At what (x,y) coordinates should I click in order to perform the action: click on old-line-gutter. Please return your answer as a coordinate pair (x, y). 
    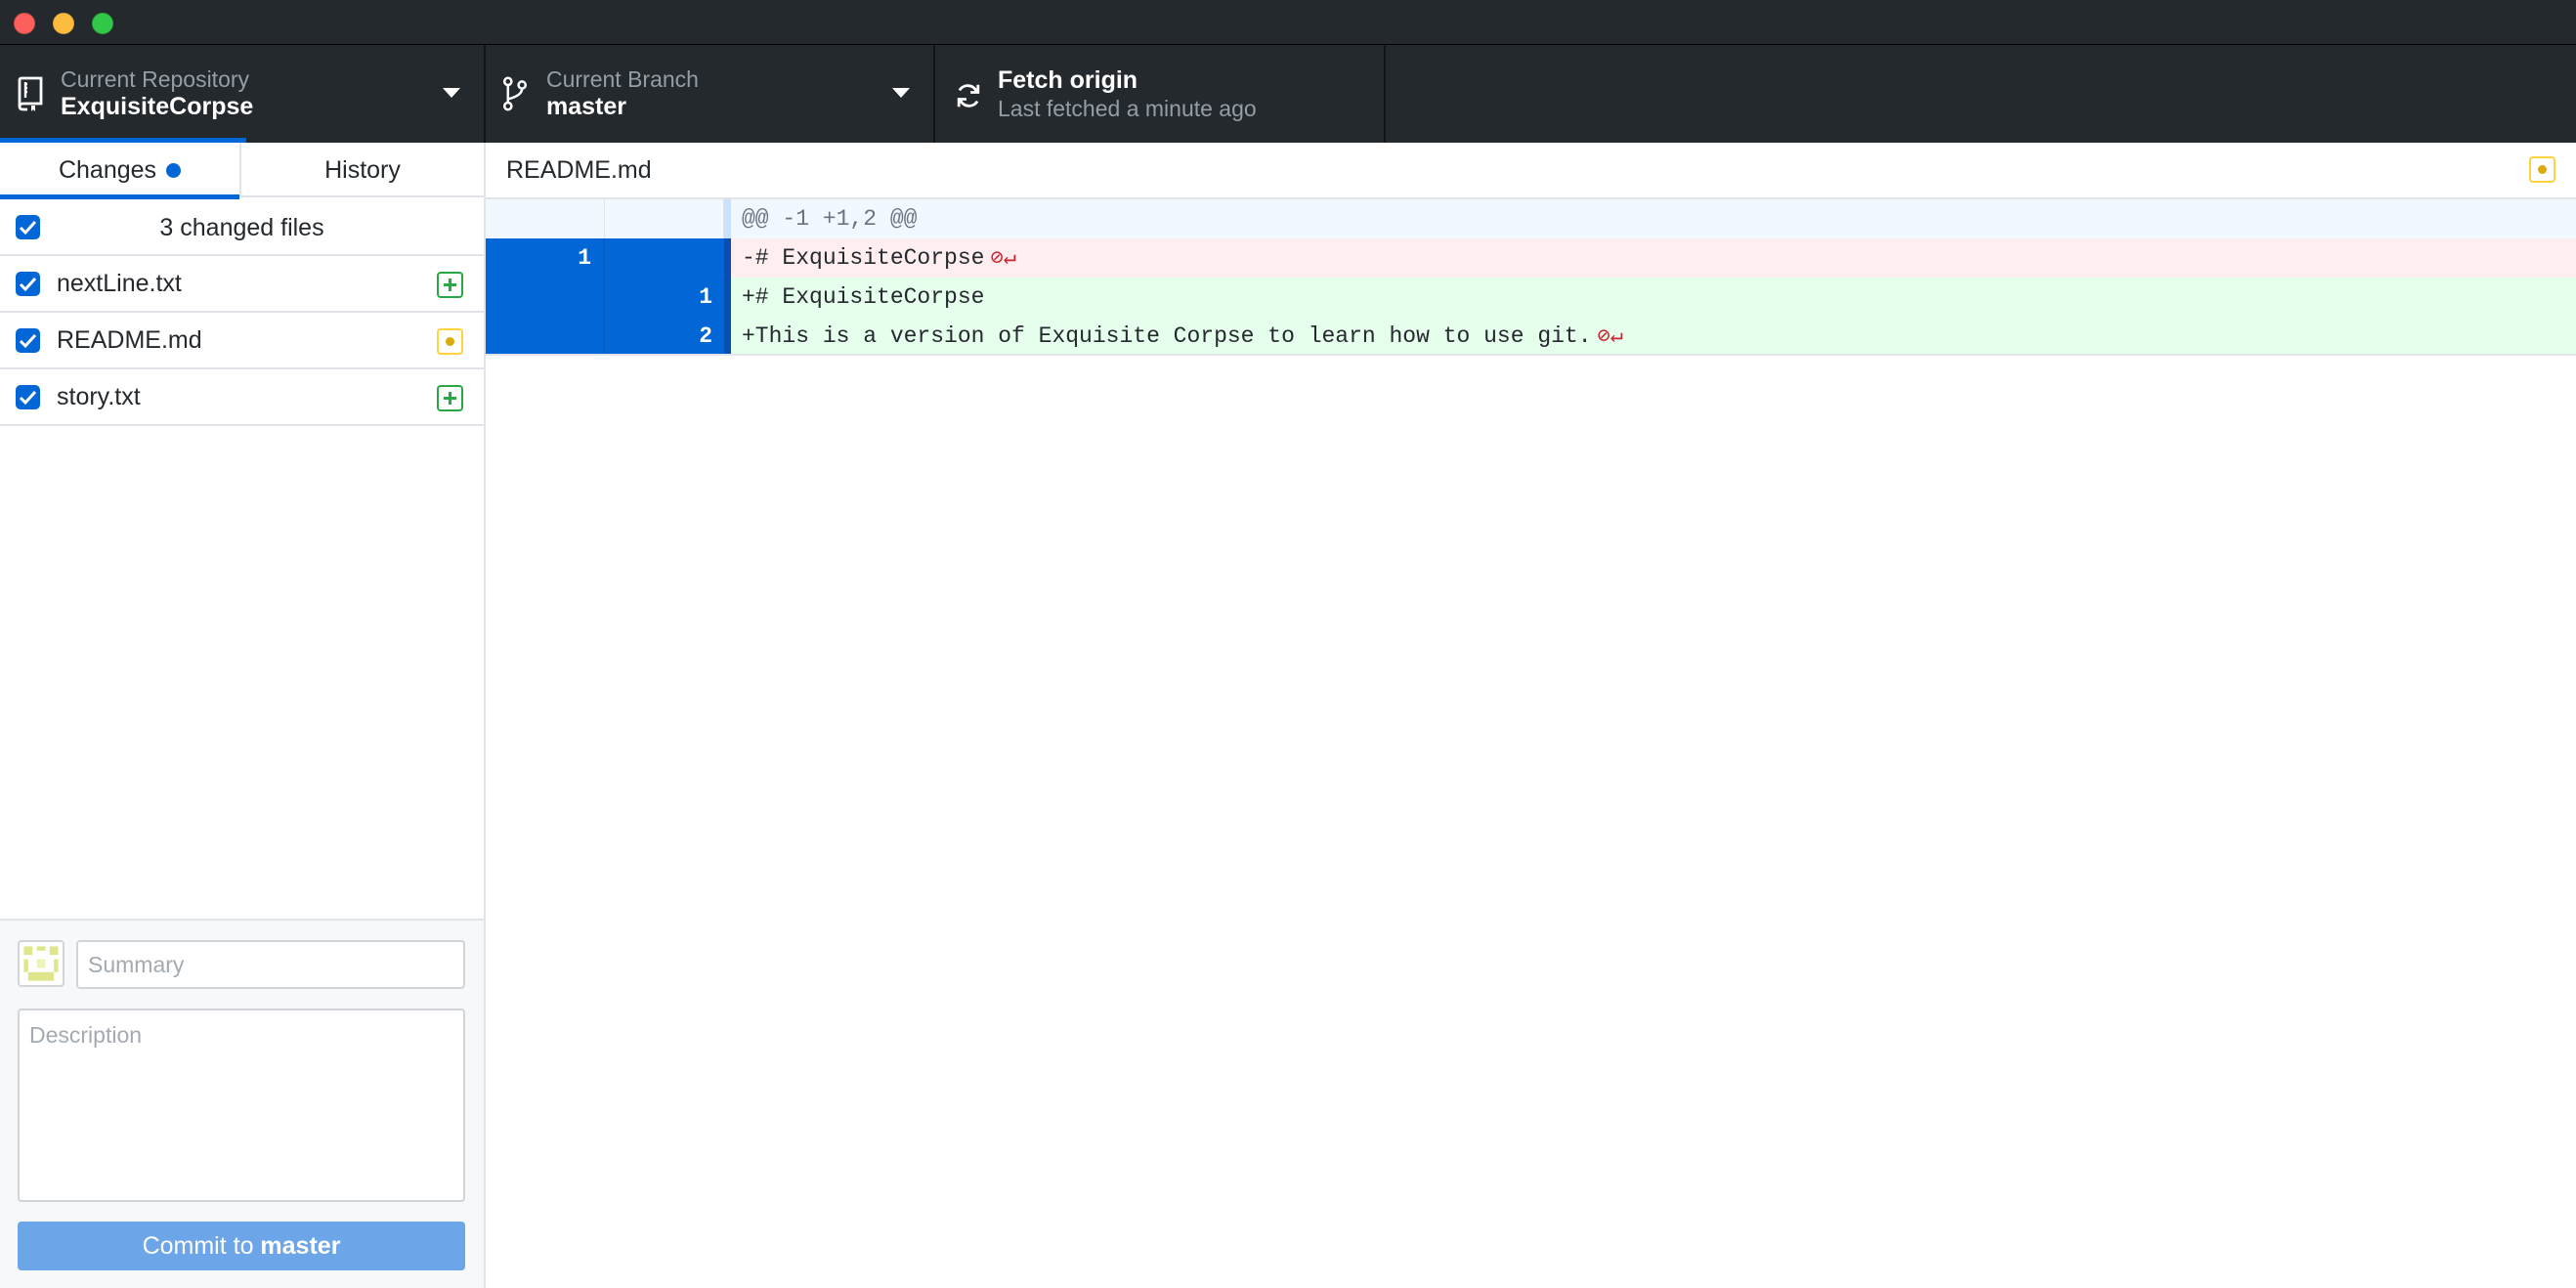
    Looking at the image, I should click on (545, 218).